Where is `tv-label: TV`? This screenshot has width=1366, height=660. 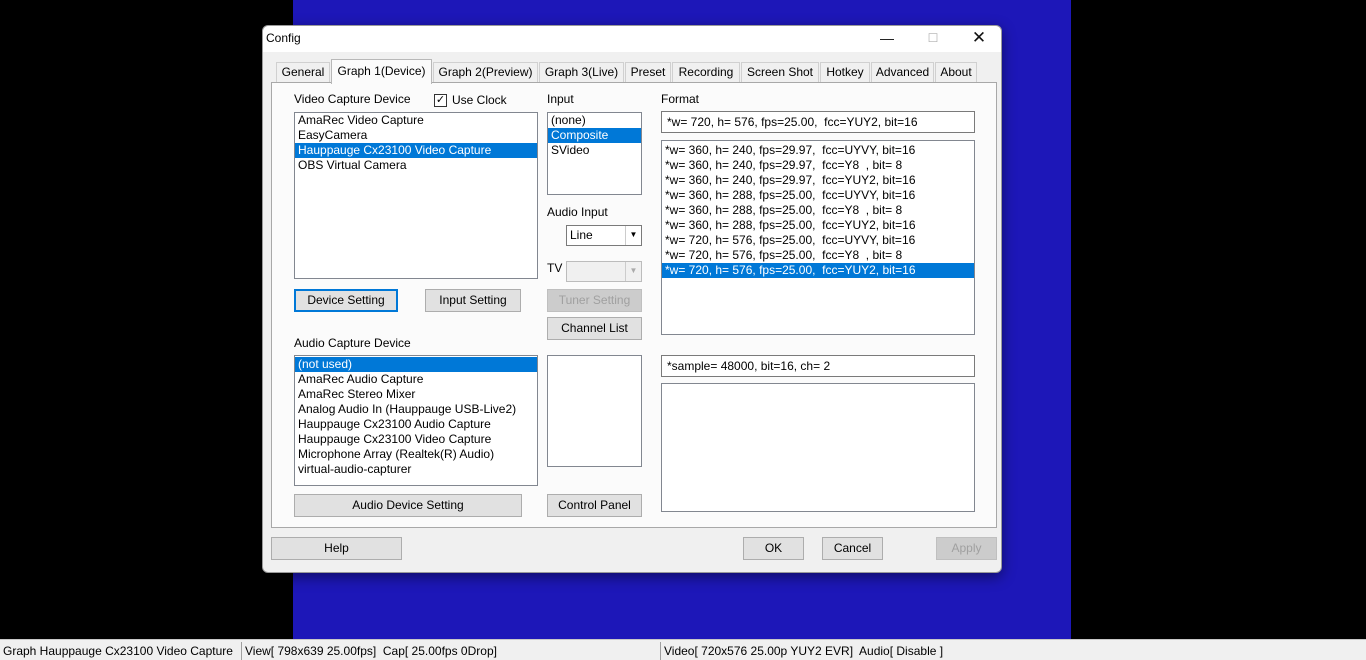
tv-label: TV is located at coordinates (555, 268).